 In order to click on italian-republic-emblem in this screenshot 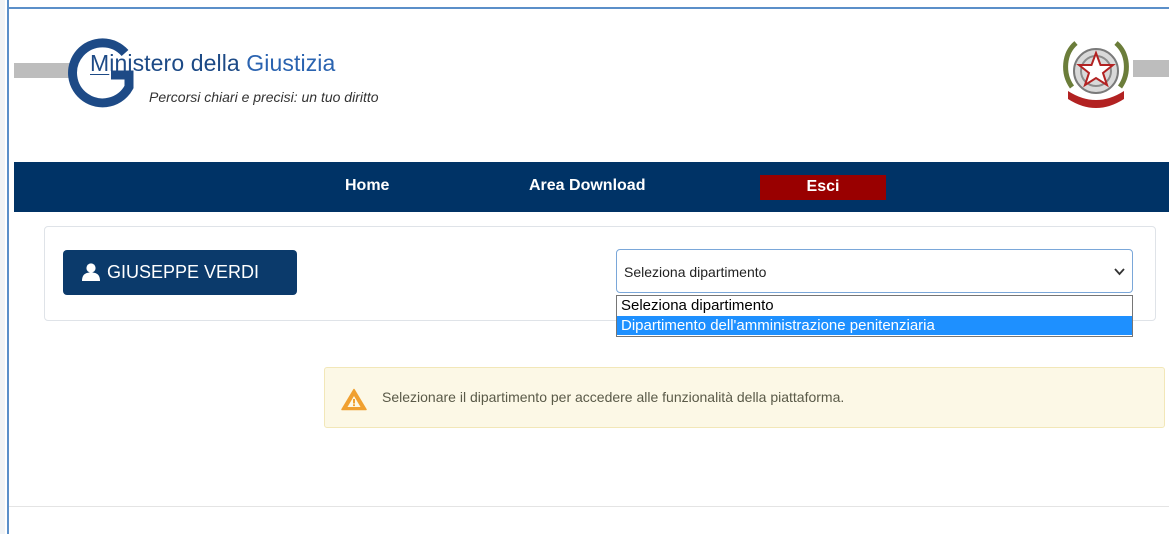, I will do `click(1096, 74)`.